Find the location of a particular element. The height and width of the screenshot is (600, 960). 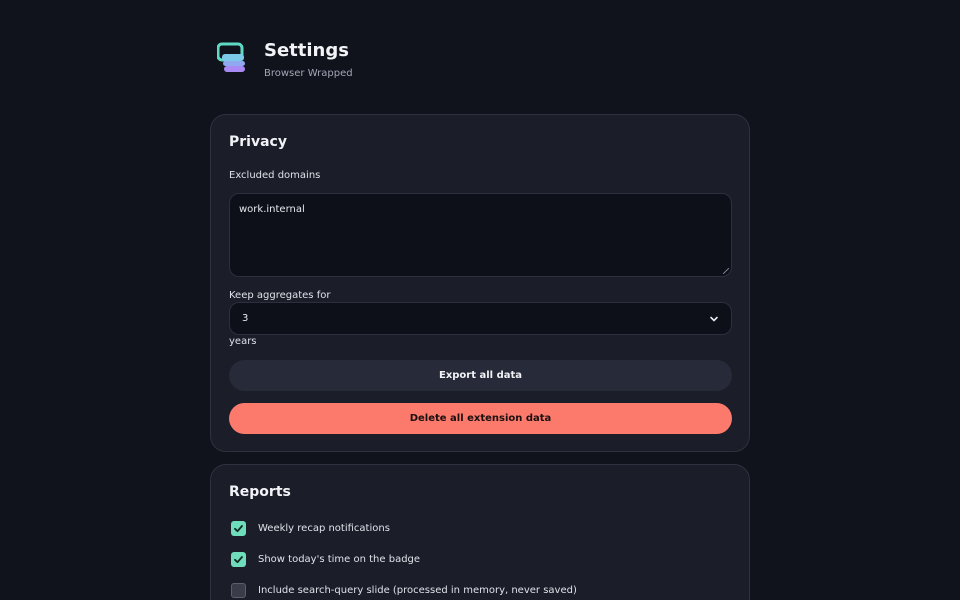

resize-grip-icon is located at coordinates (726, 271).